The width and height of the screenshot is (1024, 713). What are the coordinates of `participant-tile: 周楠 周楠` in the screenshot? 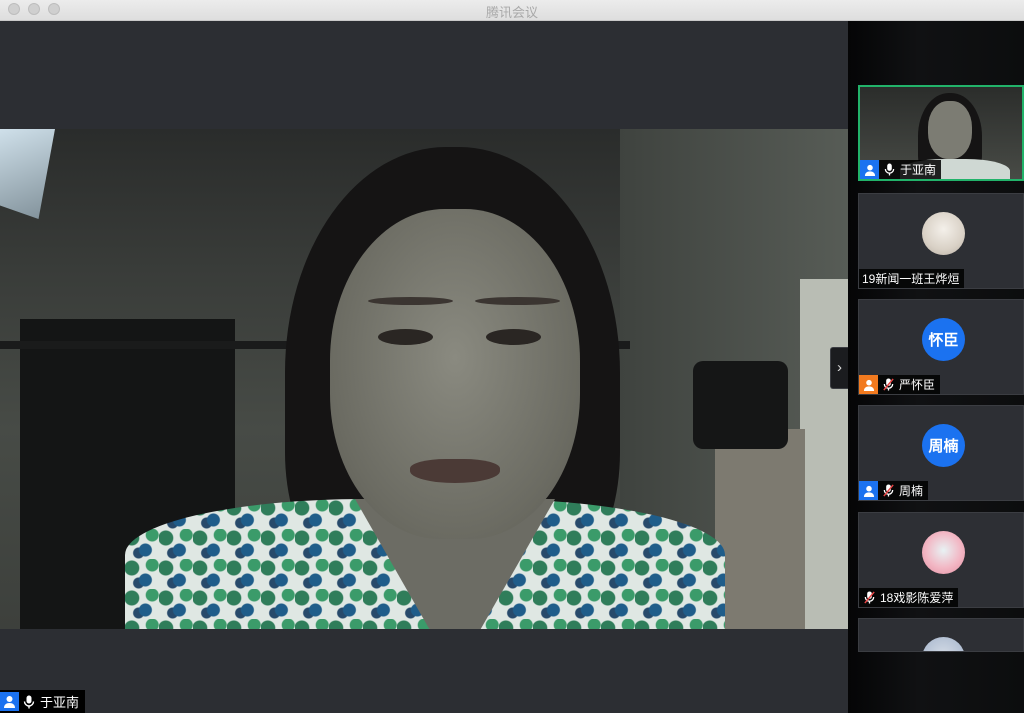 It's located at (941, 453).